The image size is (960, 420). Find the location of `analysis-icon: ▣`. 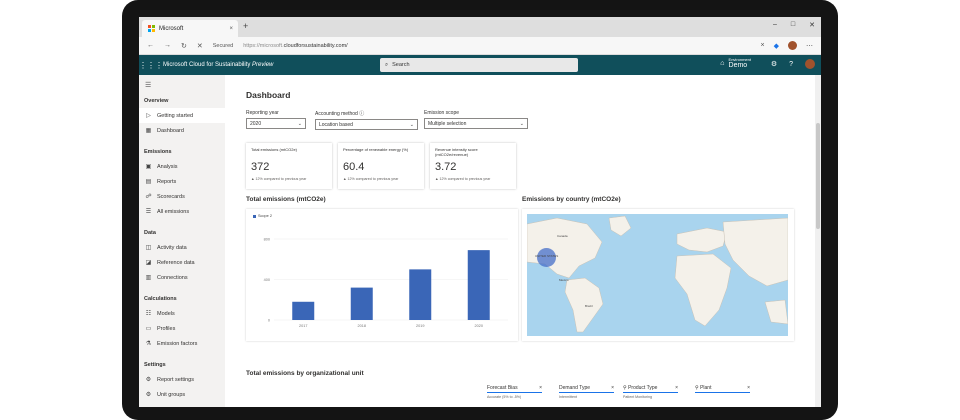

analysis-icon: ▣ is located at coordinates (148, 167).